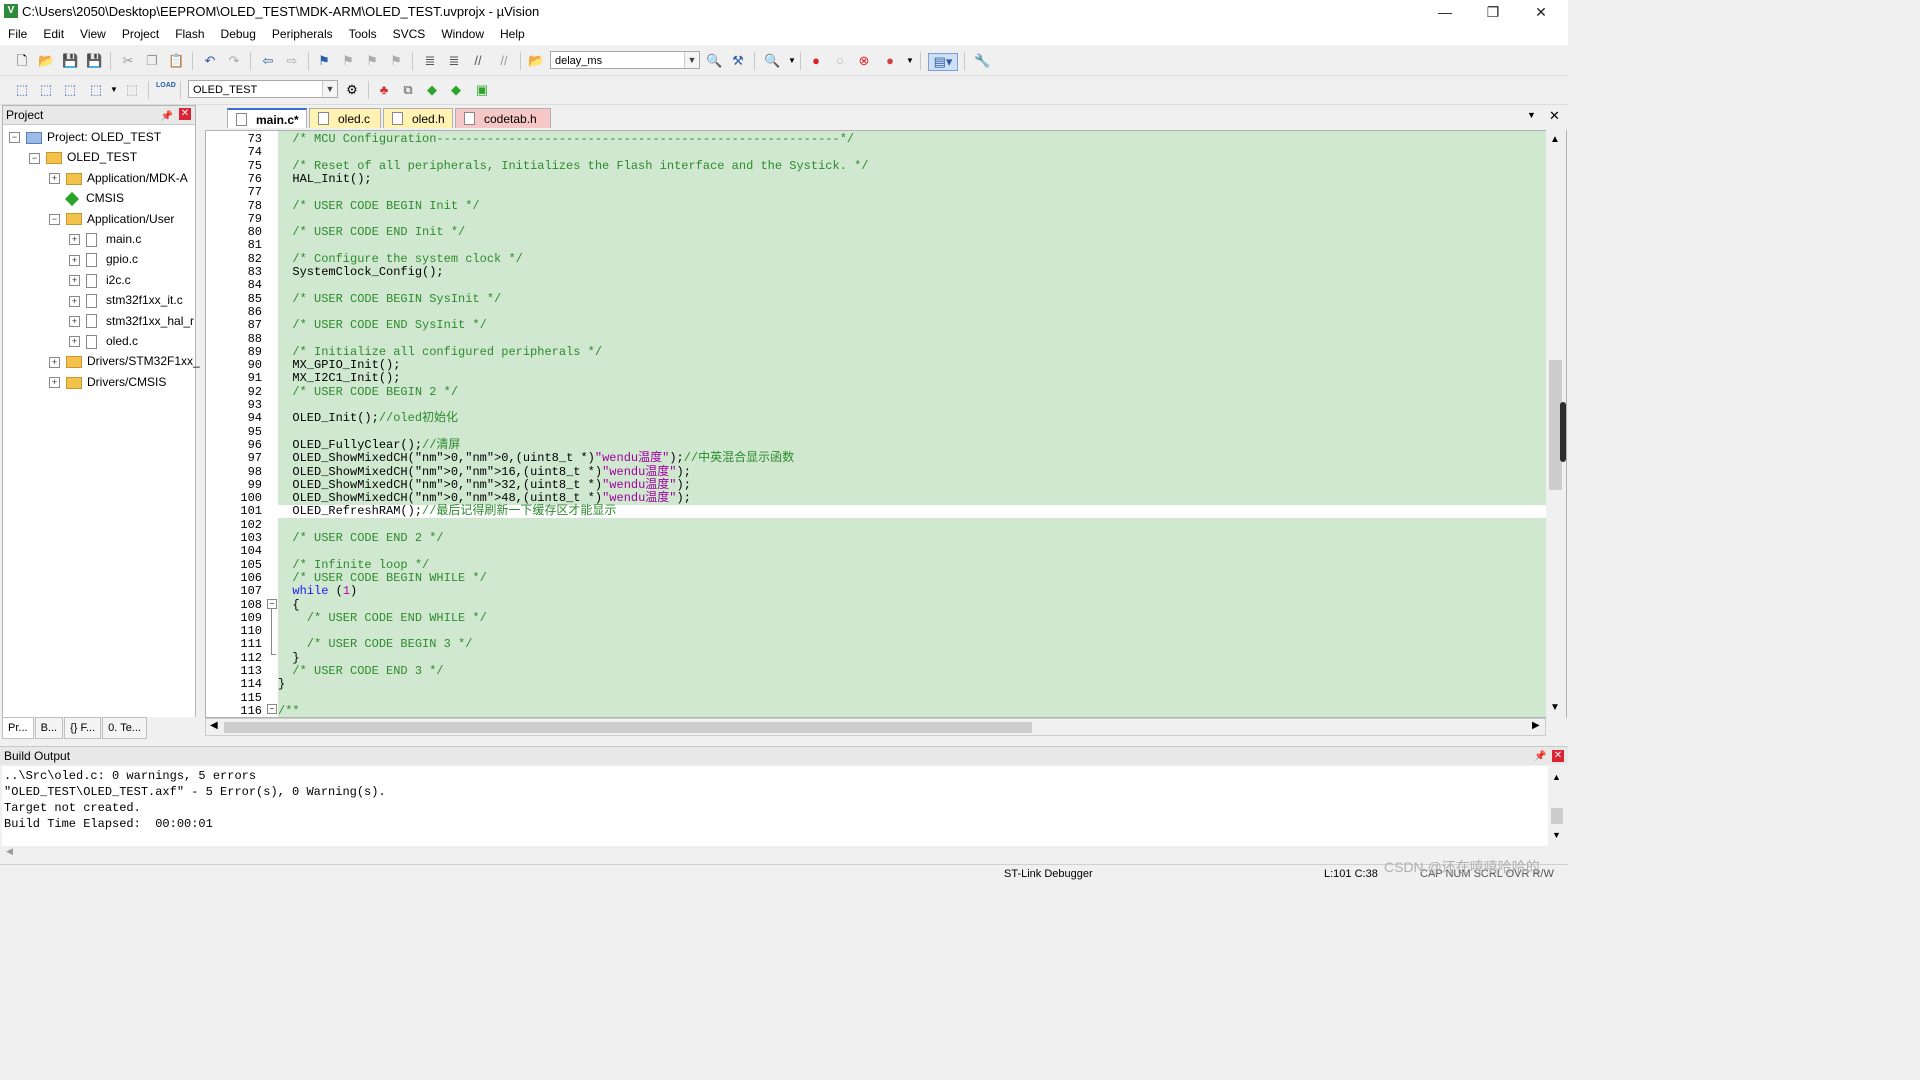  I want to click on code-line: /* Configure the system clock */, so click(912, 259).